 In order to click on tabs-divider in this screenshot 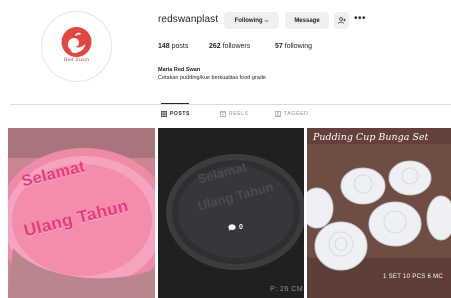, I will do `click(230, 104)`.